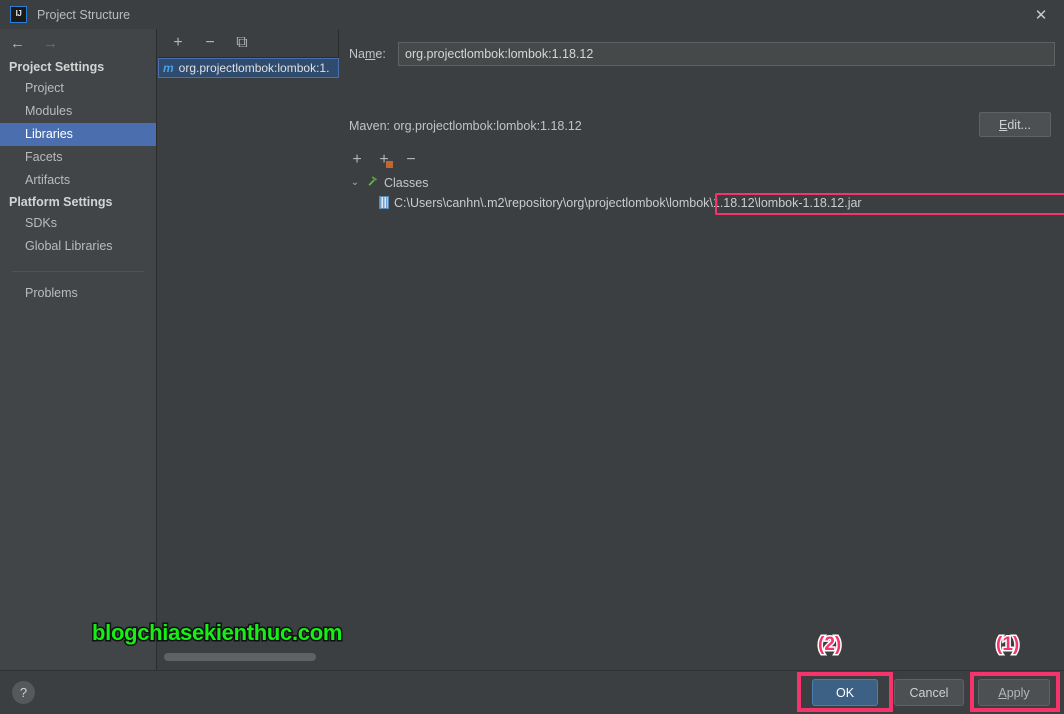 The height and width of the screenshot is (714, 1064). What do you see at coordinates (242, 43) in the screenshot?
I see `copy-library-icon: ⧉` at bounding box center [242, 43].